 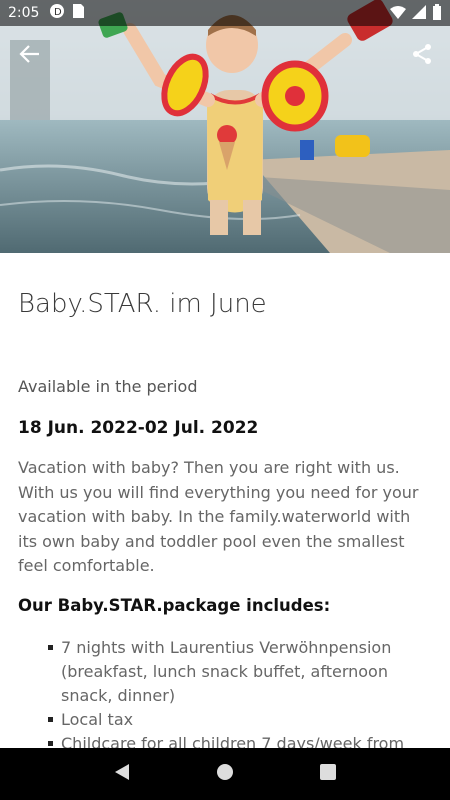 I want to click on battery-icon, so click(x=437, y=14).